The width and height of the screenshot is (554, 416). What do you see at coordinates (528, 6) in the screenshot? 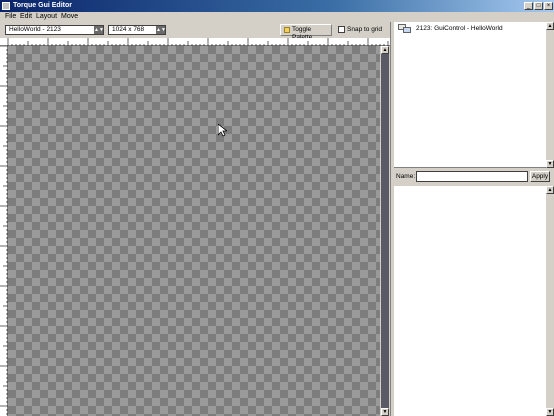
I see `minimize-button: _` at bounding box center [528, 6].